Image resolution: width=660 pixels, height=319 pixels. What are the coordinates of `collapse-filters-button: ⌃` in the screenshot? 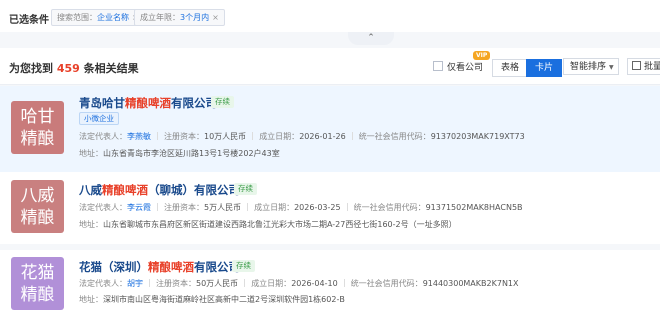 It's located at (371, 38).